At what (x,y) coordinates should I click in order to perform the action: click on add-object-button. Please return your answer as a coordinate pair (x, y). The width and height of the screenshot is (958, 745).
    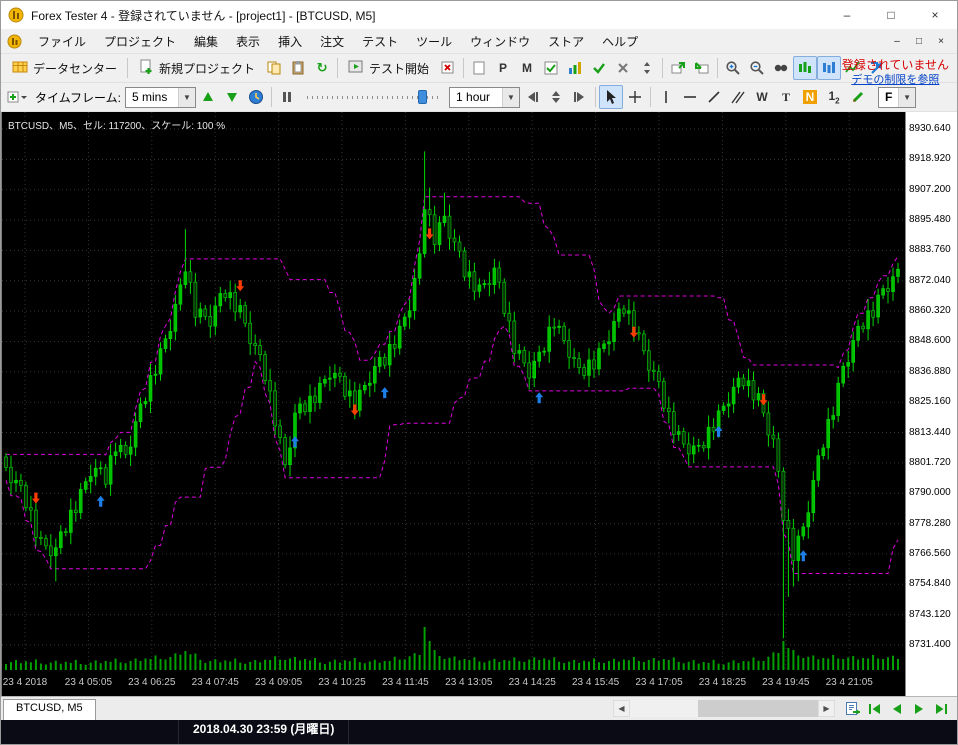
    Looking at the image, I should click on (17, 97).